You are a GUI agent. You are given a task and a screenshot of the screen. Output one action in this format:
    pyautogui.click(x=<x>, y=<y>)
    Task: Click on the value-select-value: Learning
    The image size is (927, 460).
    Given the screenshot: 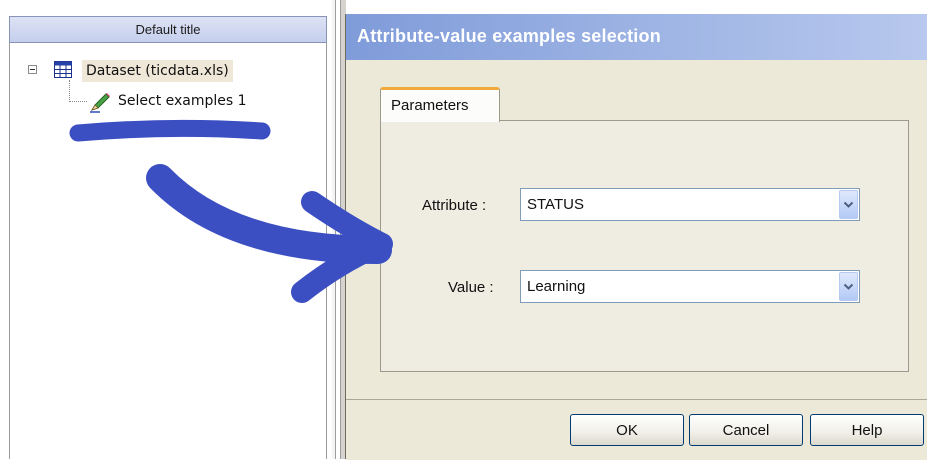 What is the action you would take?
    pyautogui.click(x=556, y=286)
    